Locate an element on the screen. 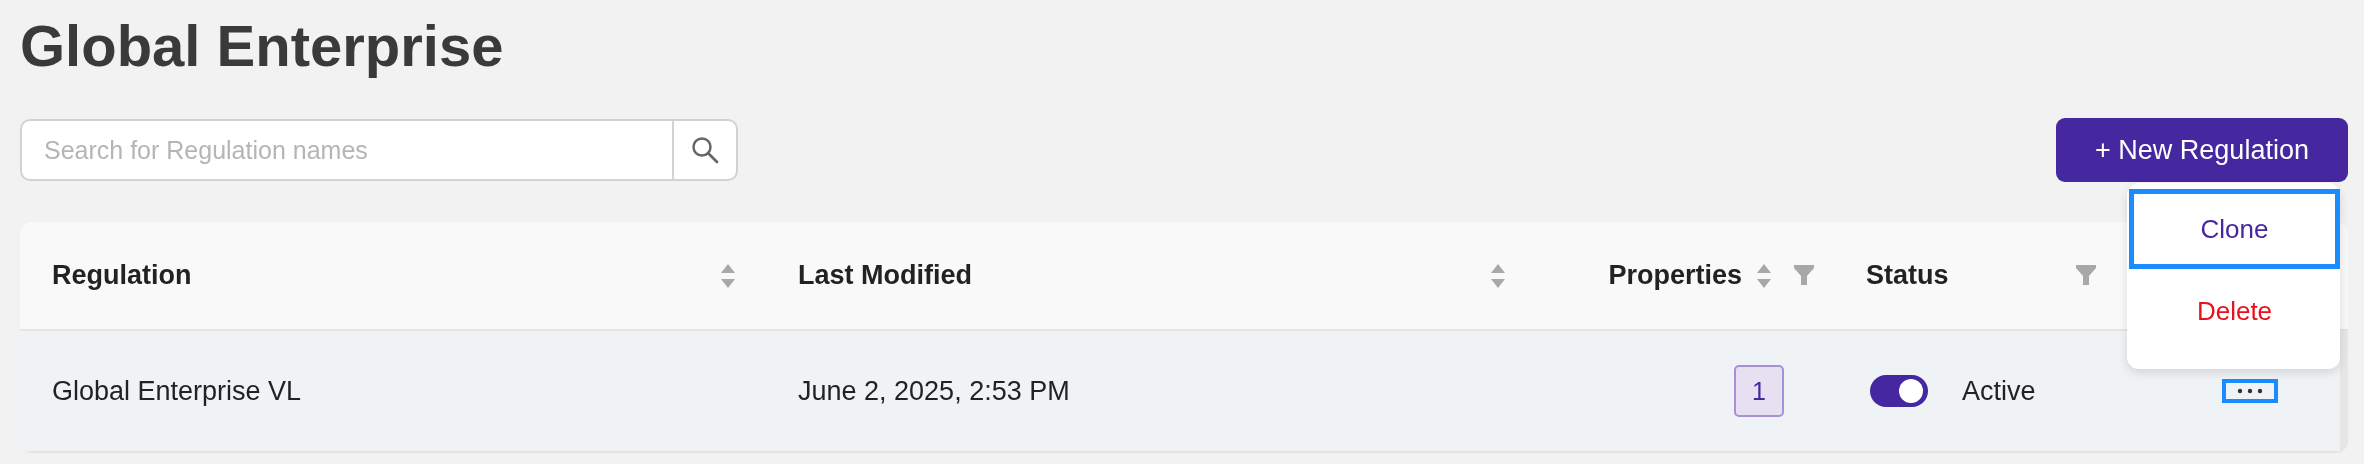  column-label: Status is located at coordinates (1907, 275).